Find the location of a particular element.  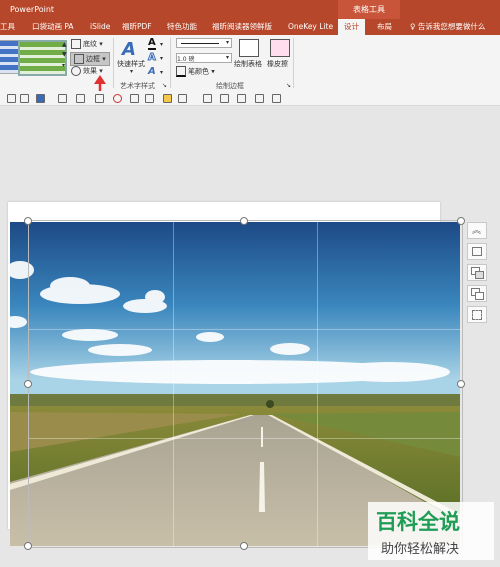

resize-handle-bottom is located at coordinates (244, 546).